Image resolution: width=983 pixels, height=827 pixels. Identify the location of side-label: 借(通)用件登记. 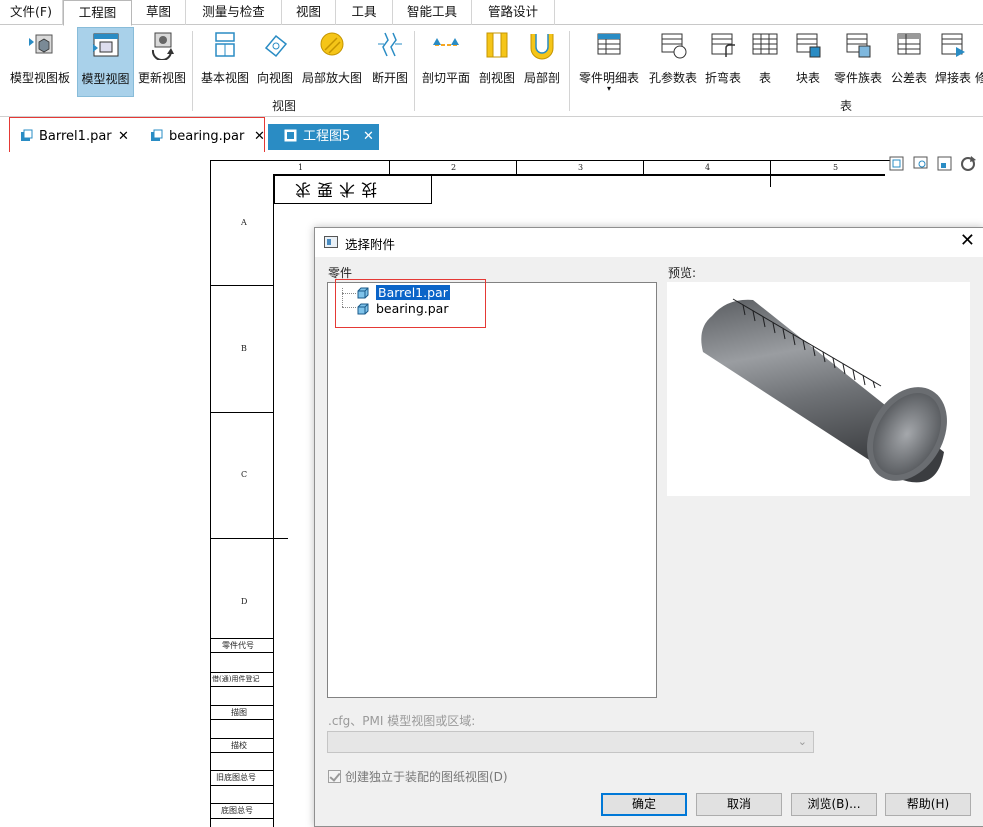
(236, 679).